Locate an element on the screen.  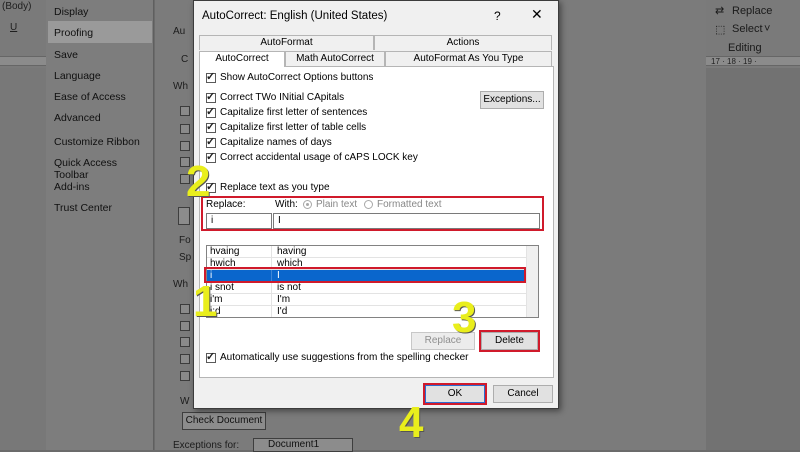
replace-icon: ⇄ is located at coordinates (719, 10).